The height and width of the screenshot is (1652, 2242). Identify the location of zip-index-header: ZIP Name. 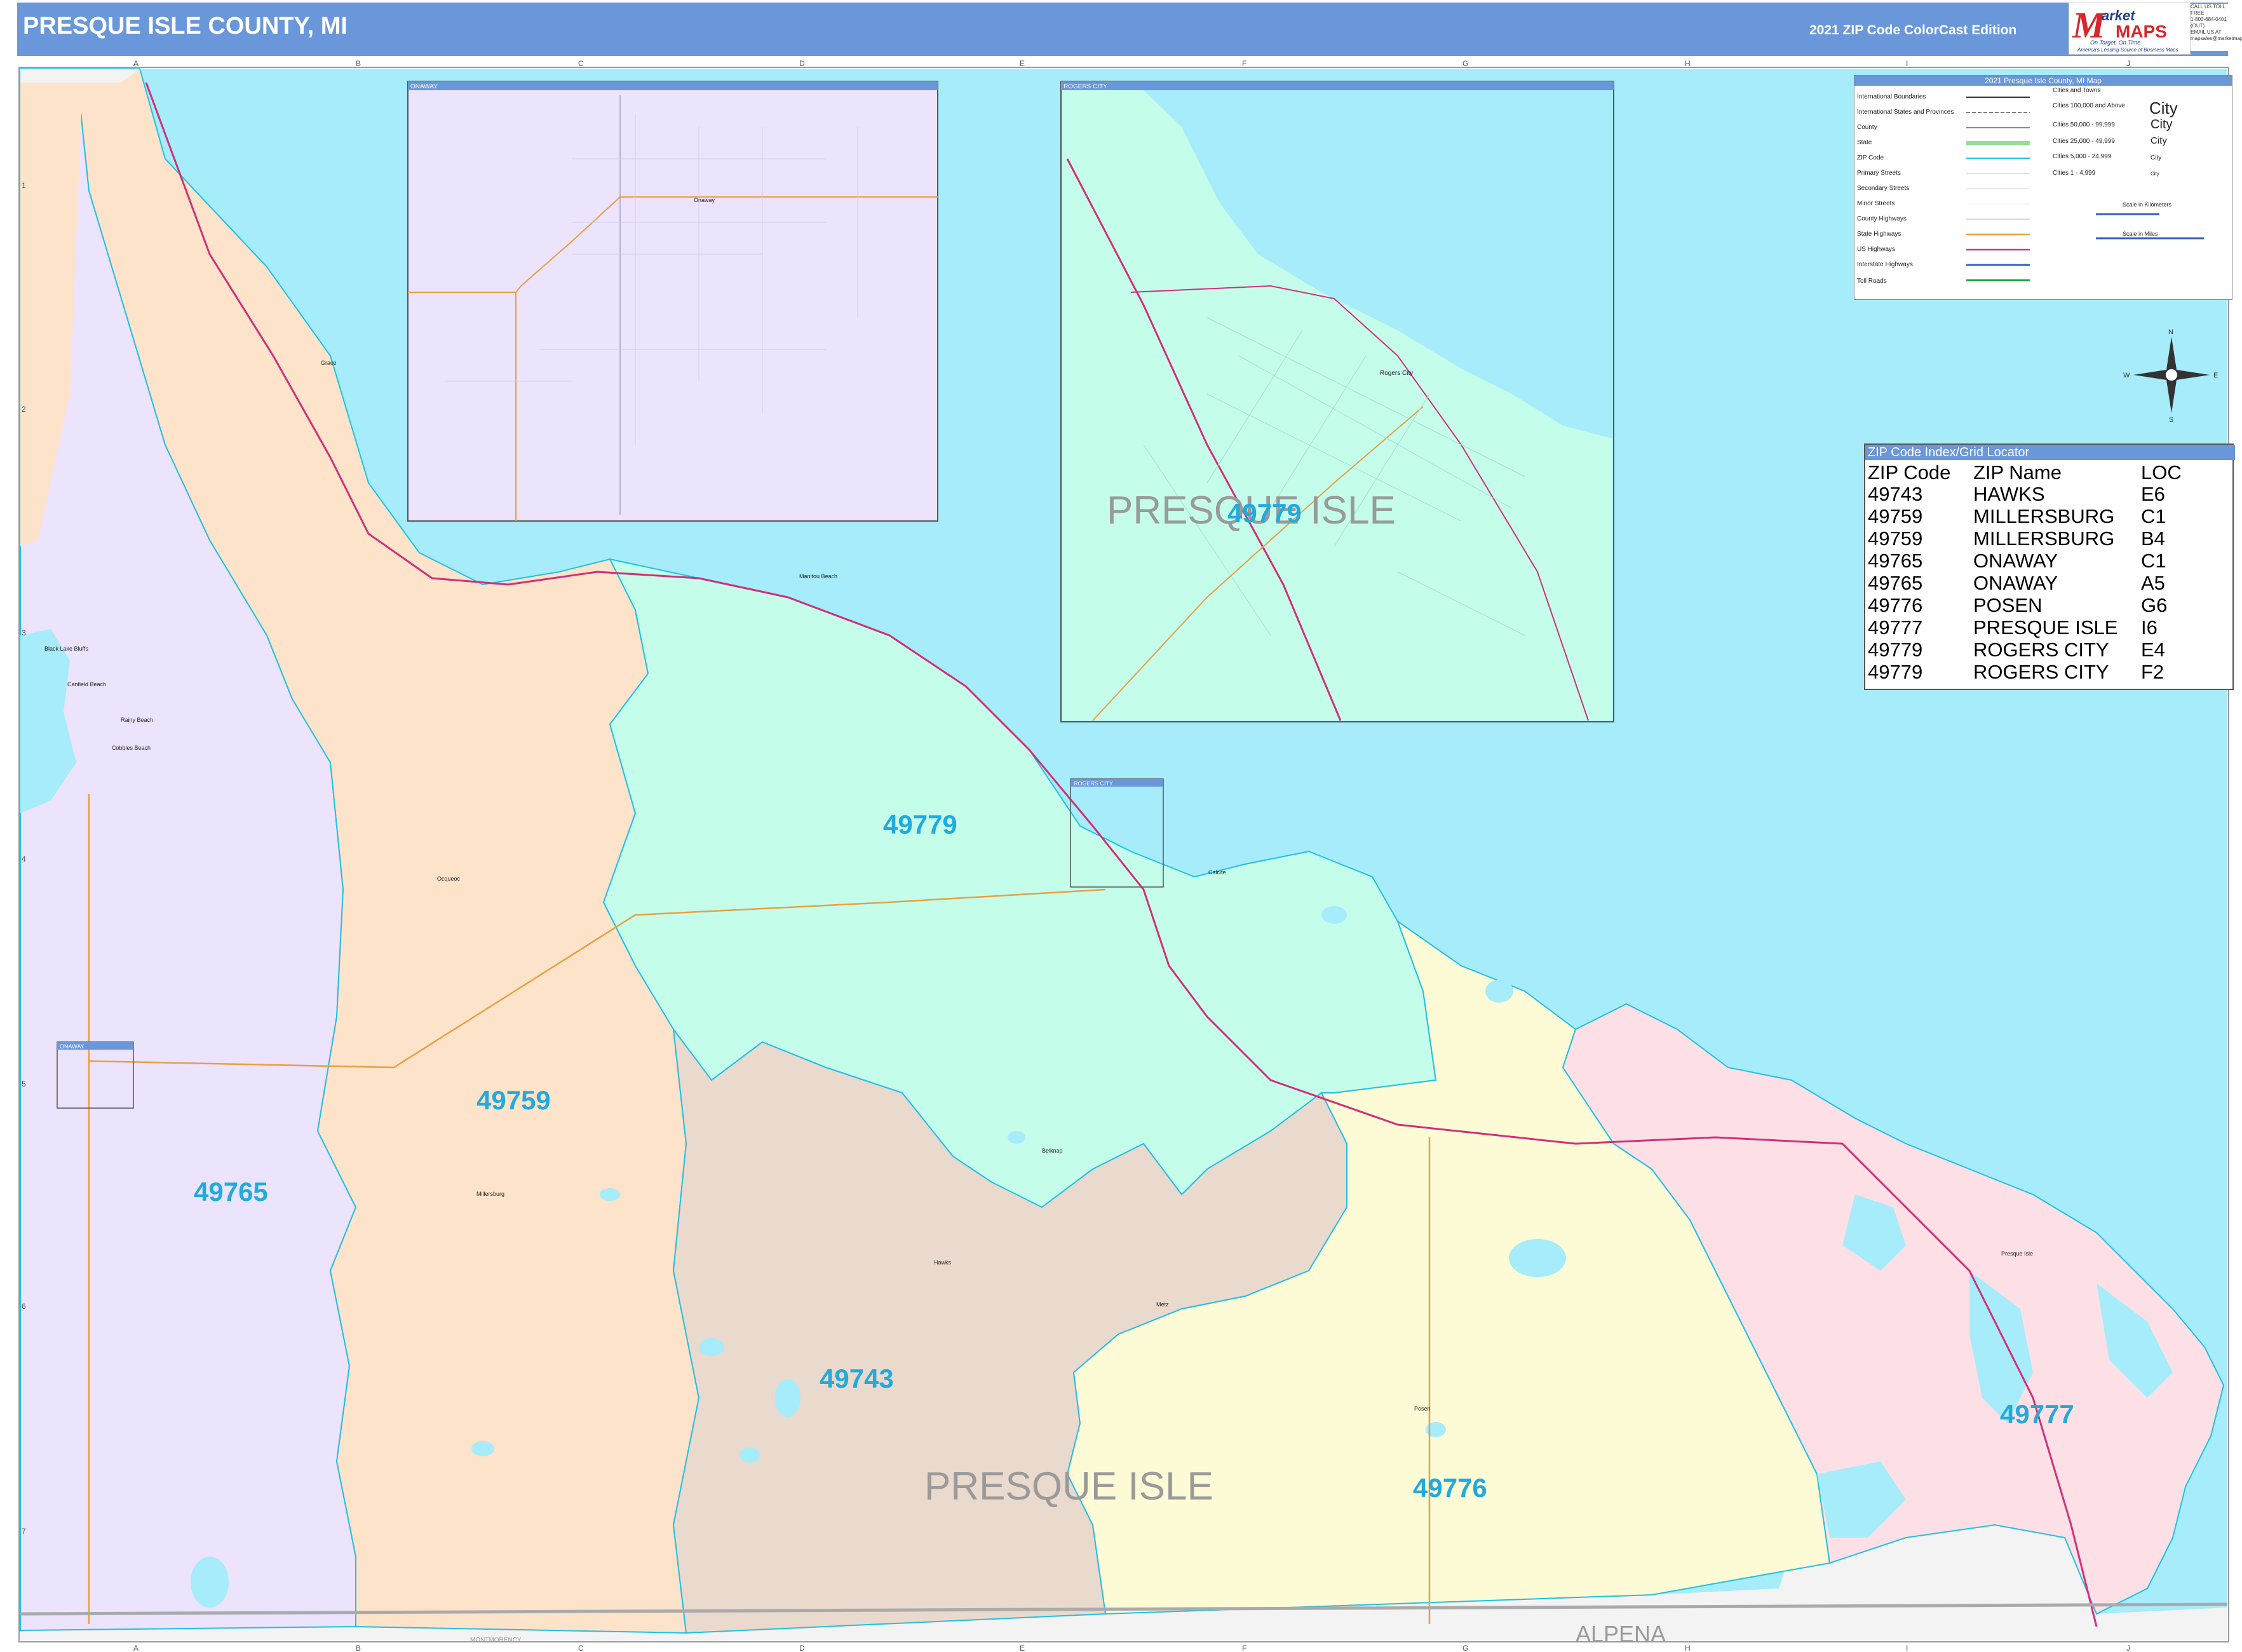
(2017, 473).